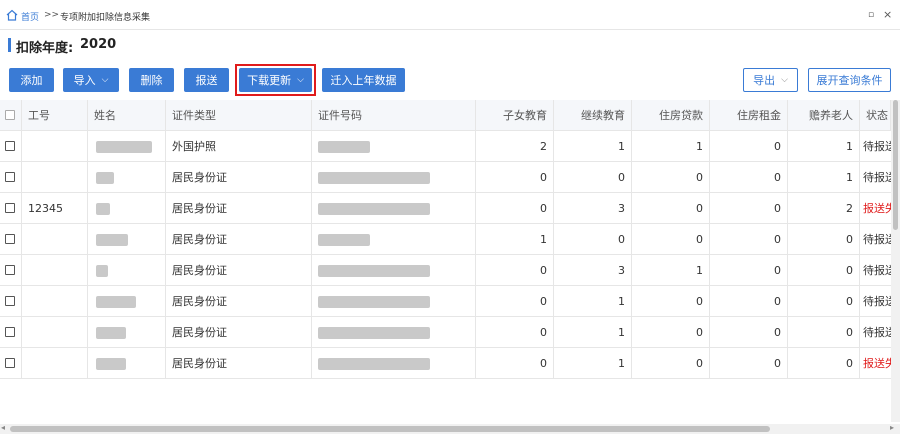 The height and width of the screenshot is (434, 900). I want to click on expand-query-button: 展开查询条件, so click(849, 80).